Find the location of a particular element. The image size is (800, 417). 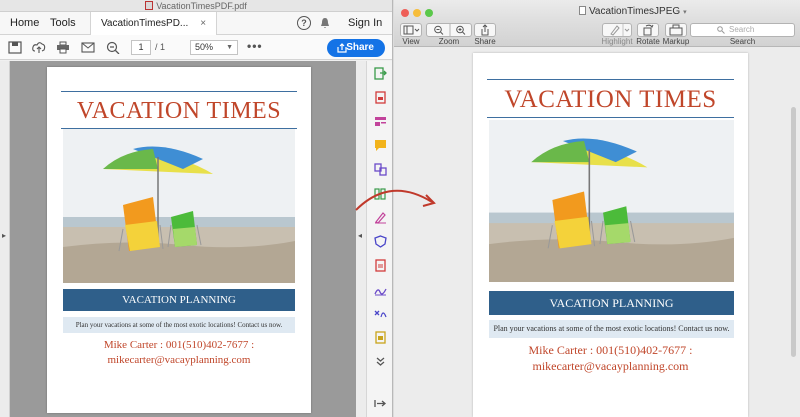

close-window-button is located at coordinates (405, 13).